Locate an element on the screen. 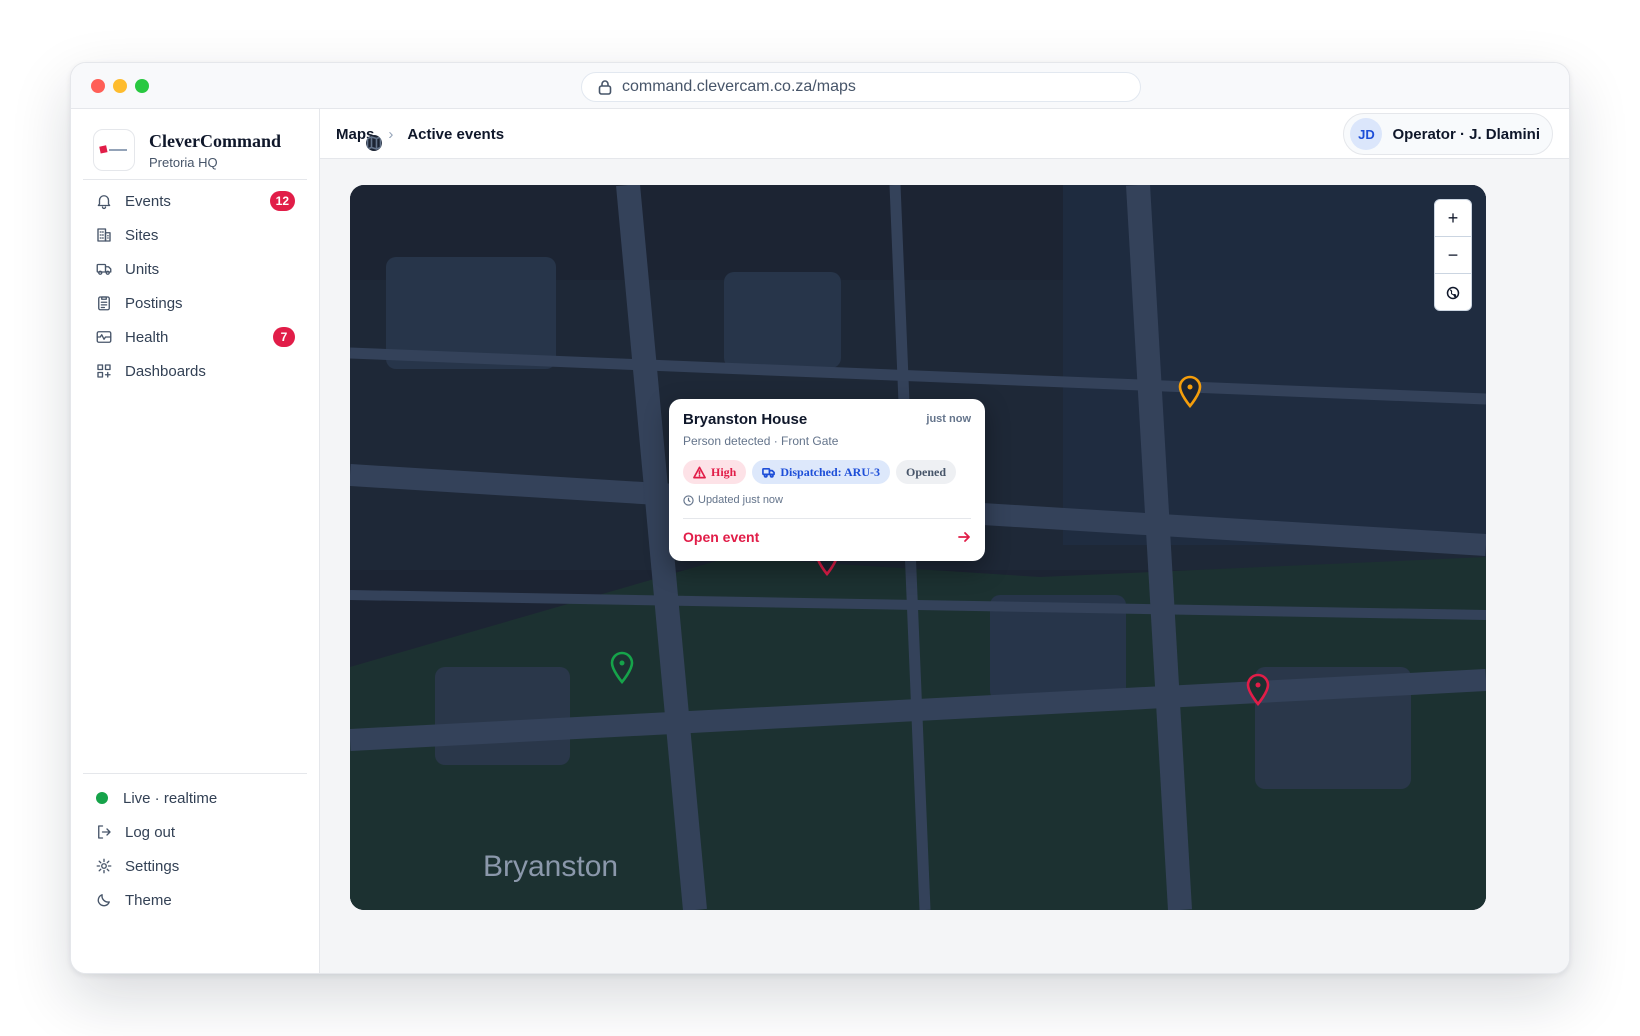 The height and width of the screenshot is (1036, 1640). gear-icon is located at coordinates (104, 866).